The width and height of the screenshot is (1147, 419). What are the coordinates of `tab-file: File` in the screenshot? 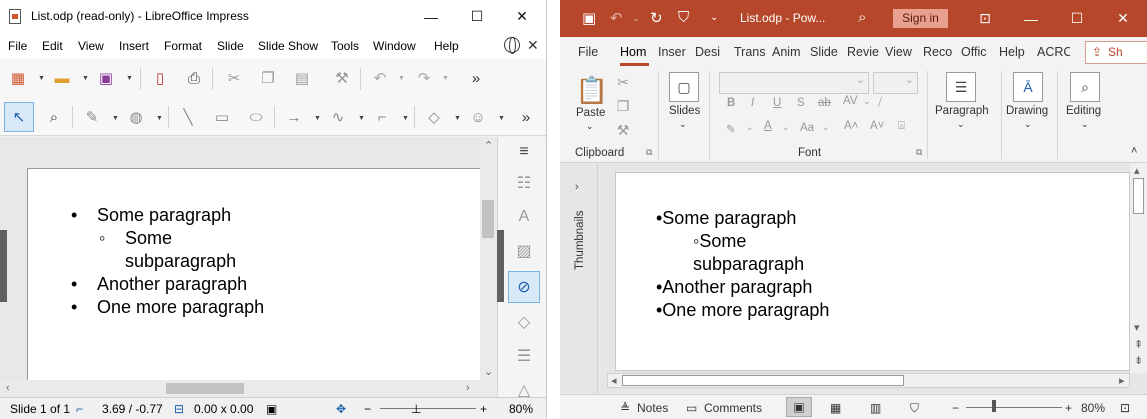 It's located at (591, 52).